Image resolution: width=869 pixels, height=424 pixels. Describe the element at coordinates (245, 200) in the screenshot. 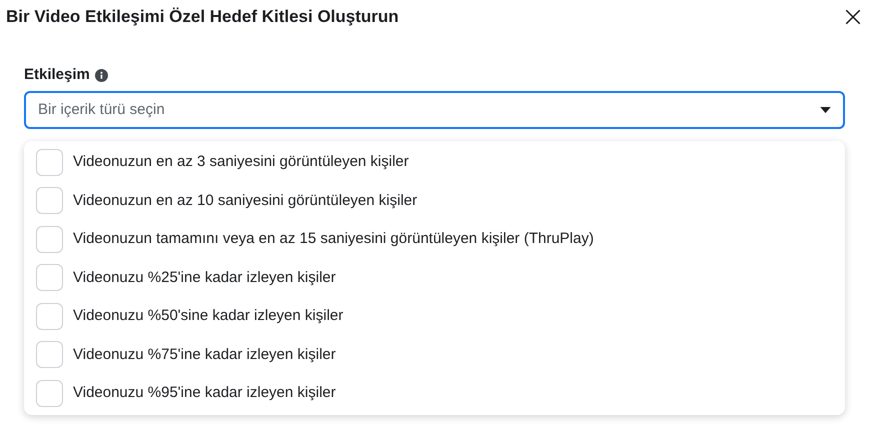

I see `option-label: Videonuzun en az 10 saniyesini görüntüleyen kişiler` at that location.